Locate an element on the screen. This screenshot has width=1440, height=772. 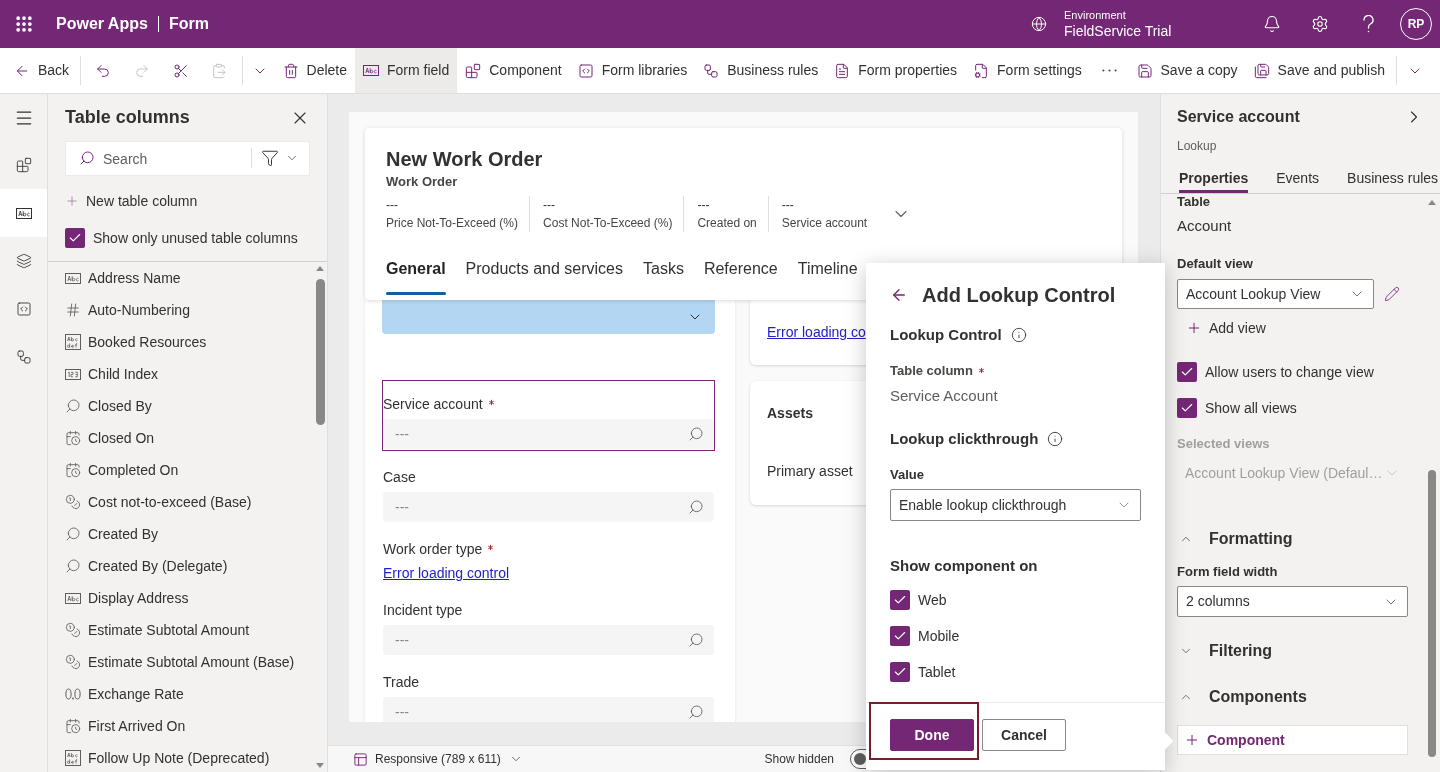
multiline-text-icon is located at coordinates (73, 758).